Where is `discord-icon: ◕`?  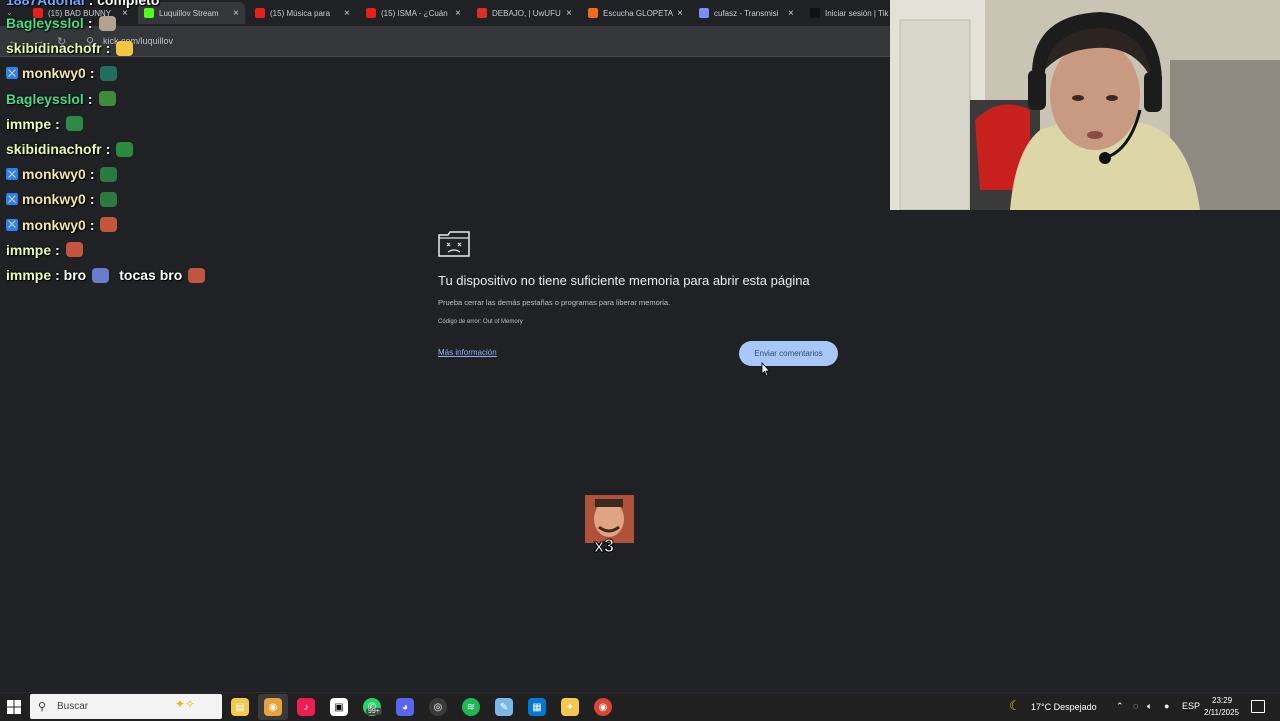 discord-icon: ◕ is located at coordinates (405, 707).